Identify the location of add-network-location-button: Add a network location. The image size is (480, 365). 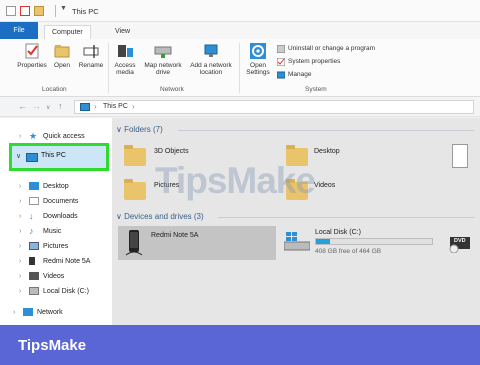
(211, 59).